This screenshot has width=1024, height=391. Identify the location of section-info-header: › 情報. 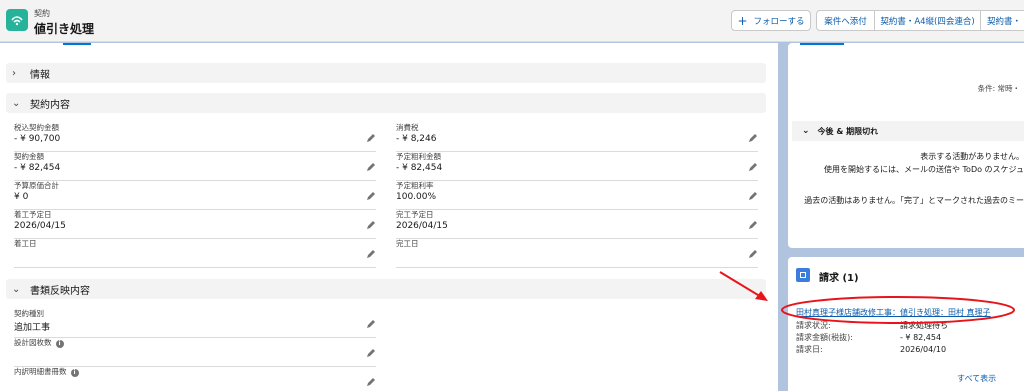
(386, 73).